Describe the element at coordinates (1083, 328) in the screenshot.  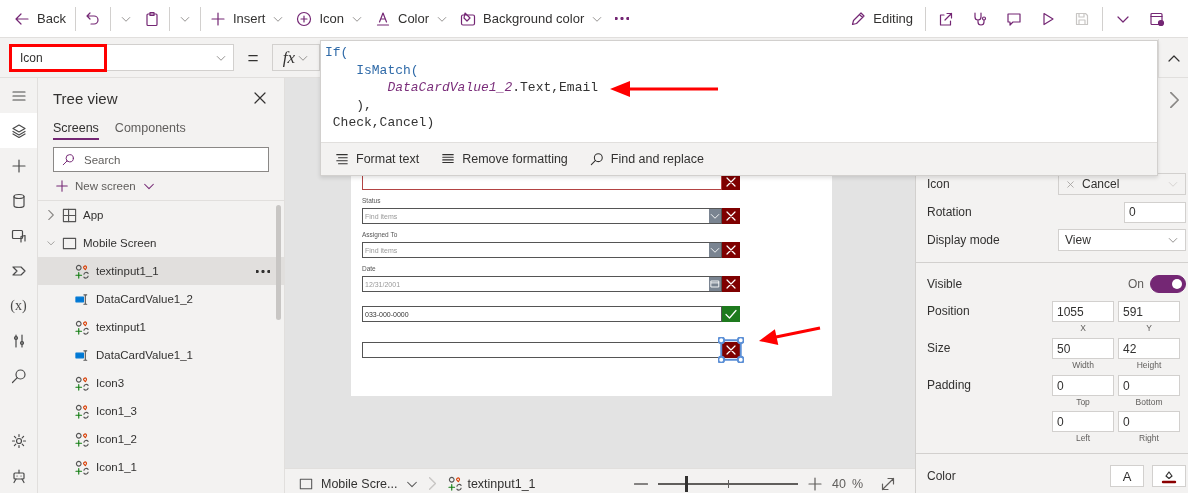
I see `field-caption: X` at that location.